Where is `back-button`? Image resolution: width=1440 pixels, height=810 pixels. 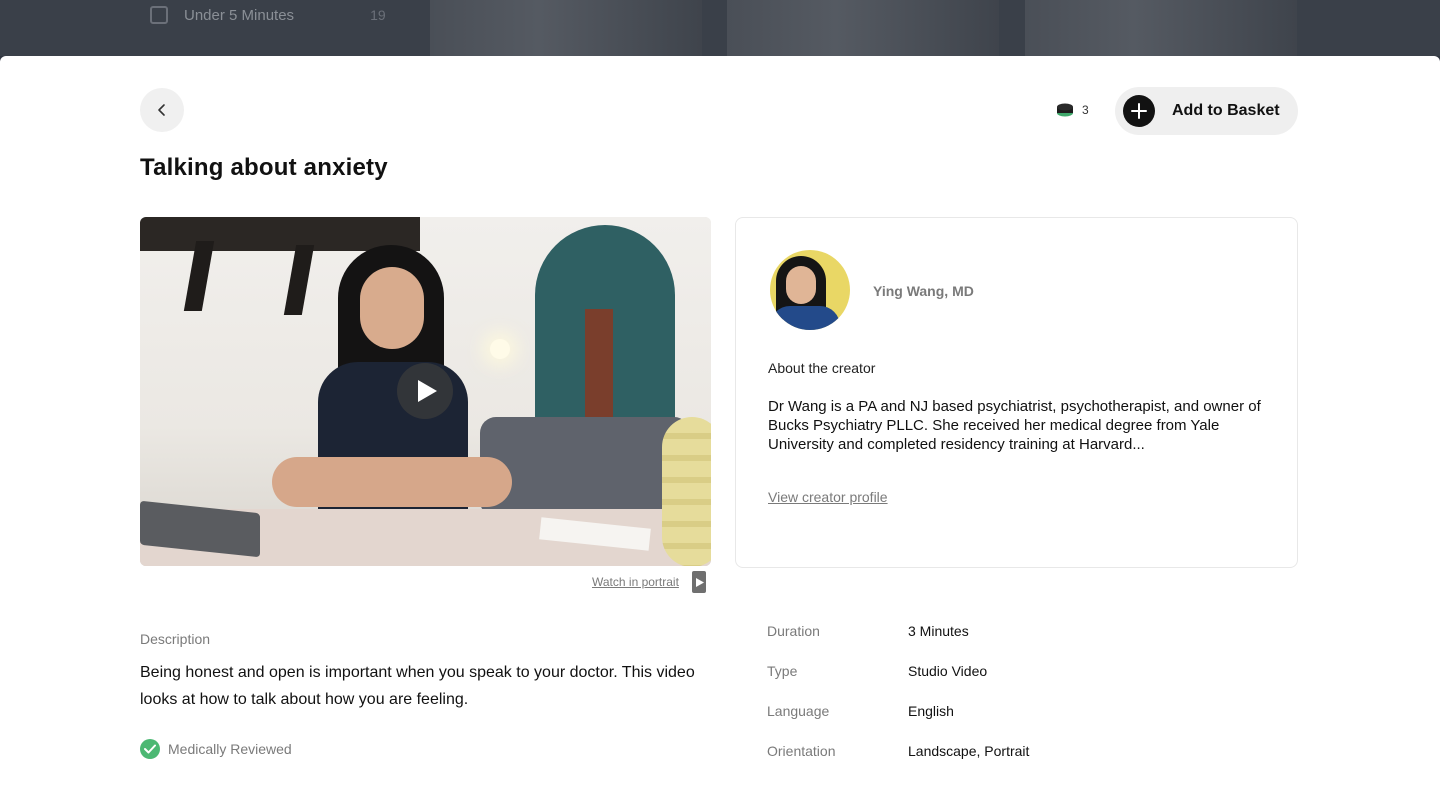
back-button is located at coordinates (162, 110).